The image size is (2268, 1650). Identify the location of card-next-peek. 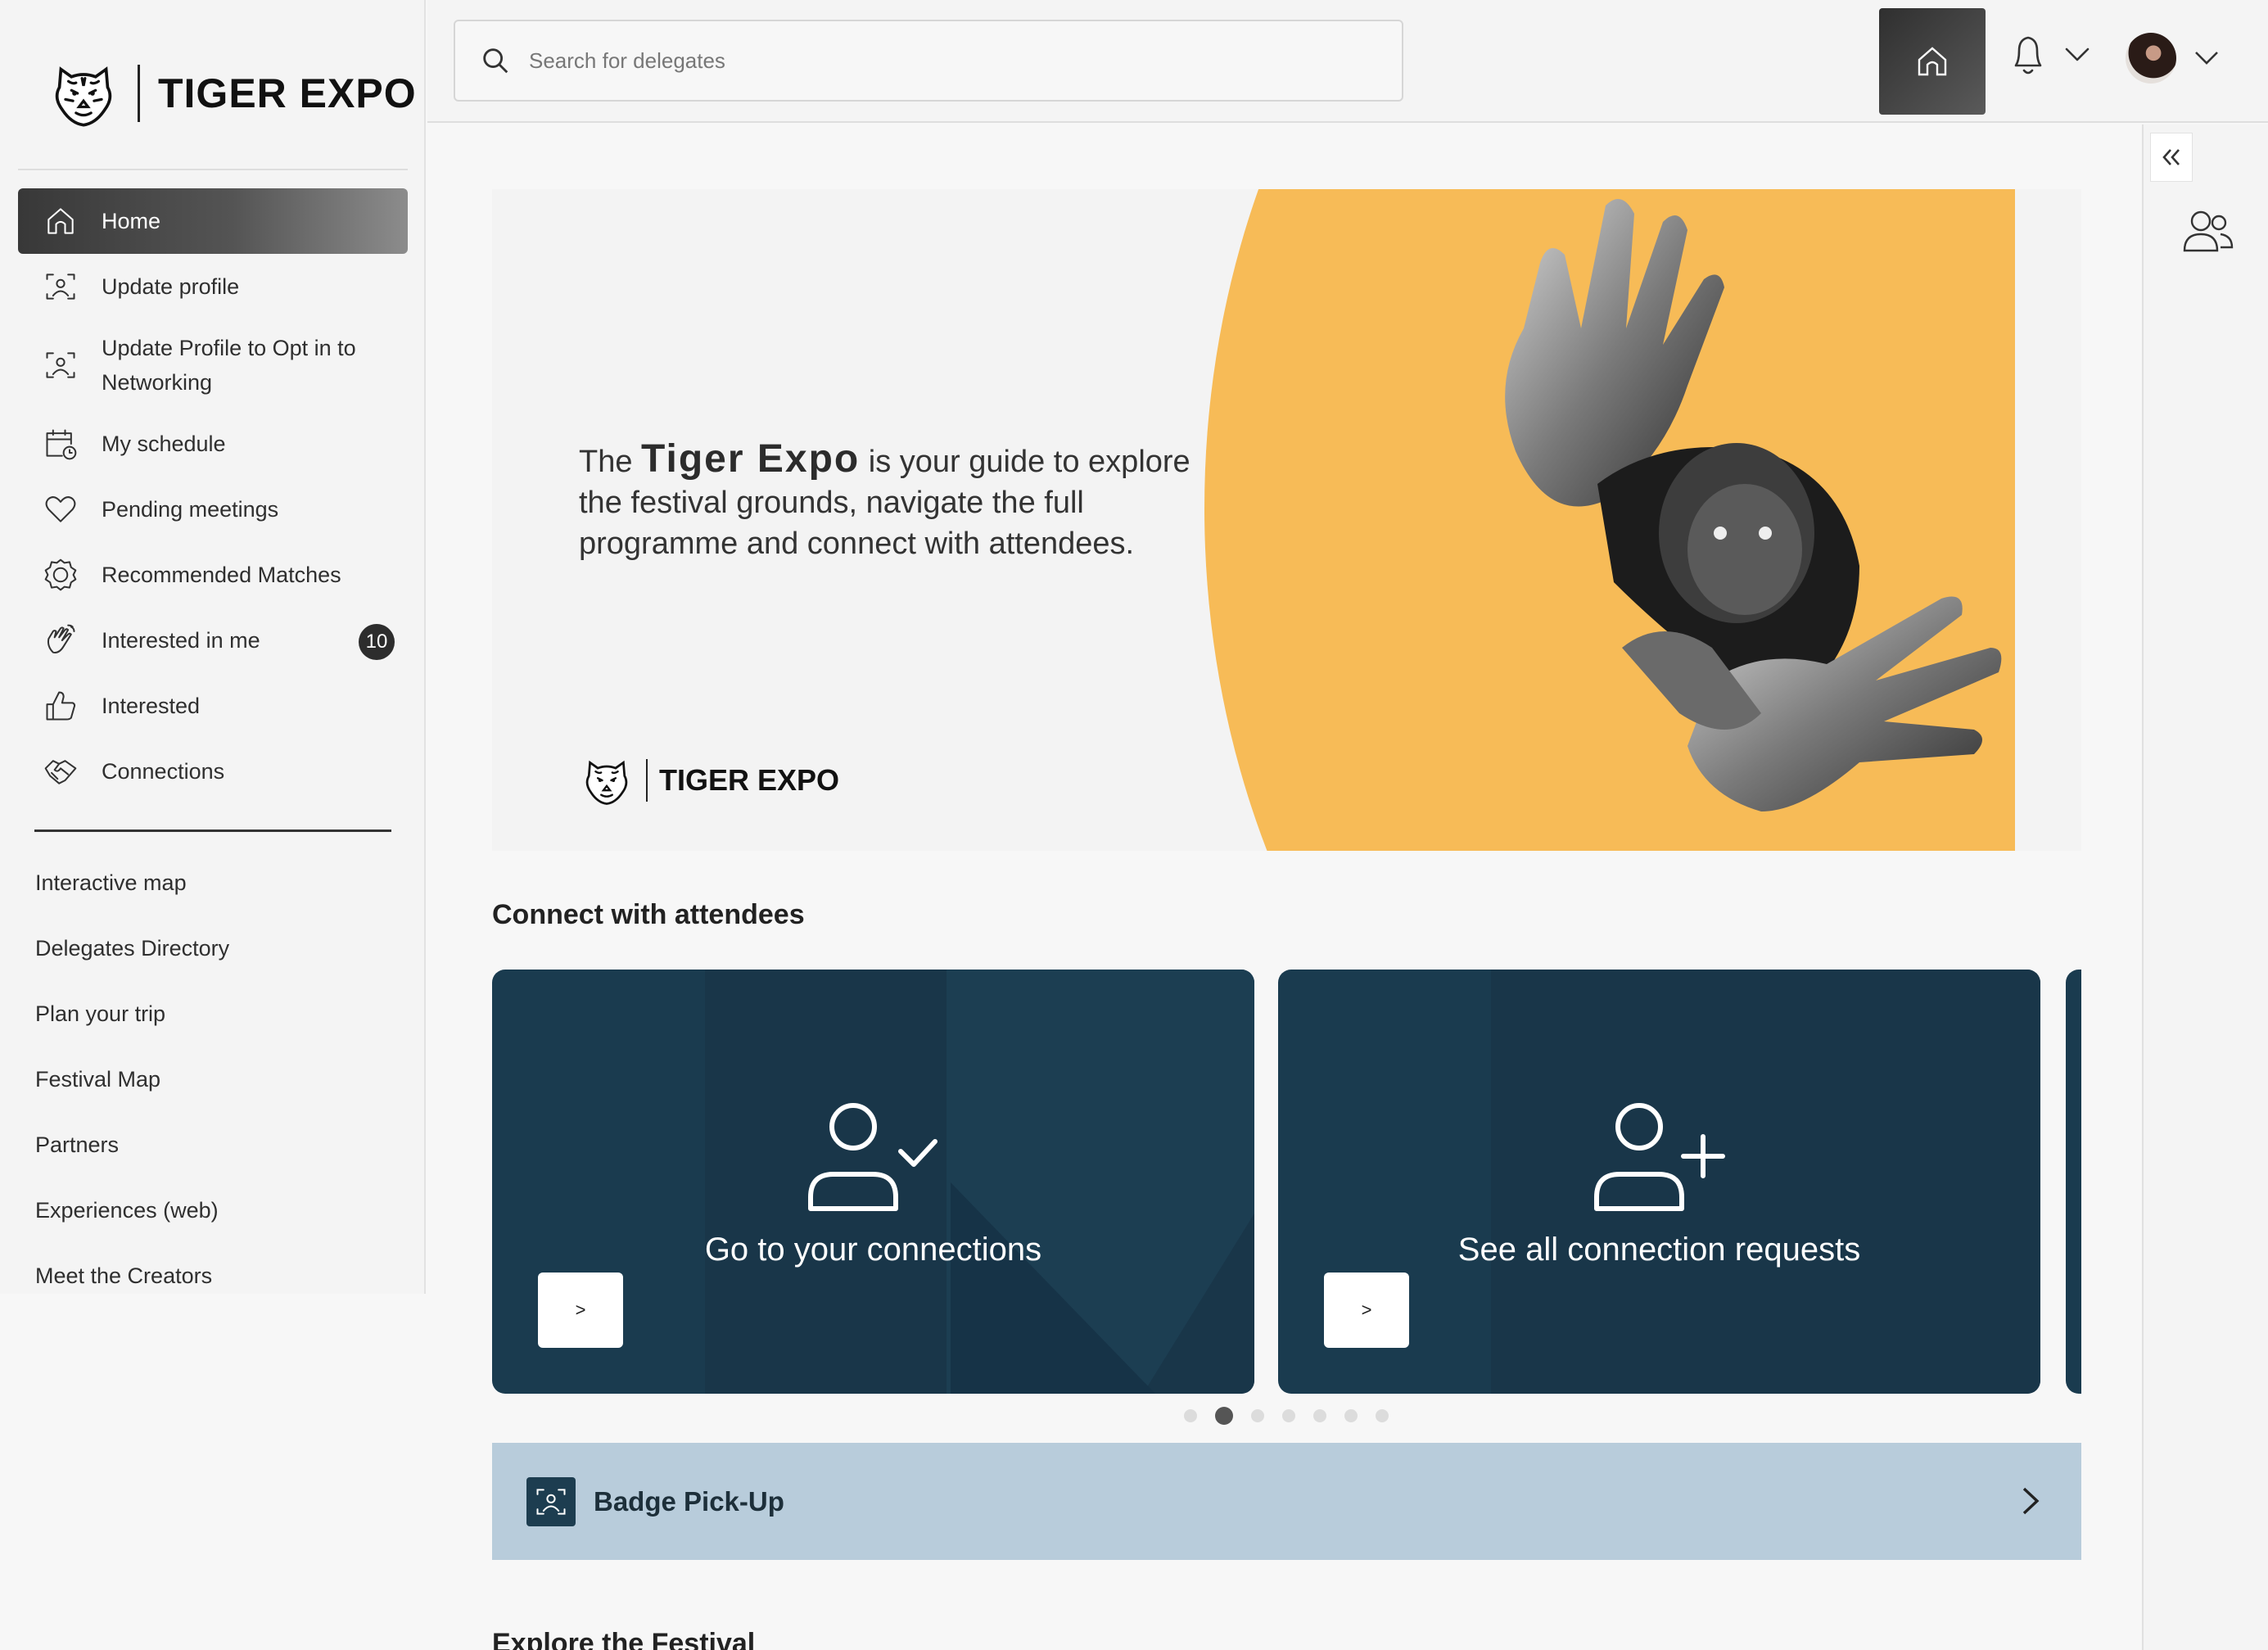
(2073, 1182).